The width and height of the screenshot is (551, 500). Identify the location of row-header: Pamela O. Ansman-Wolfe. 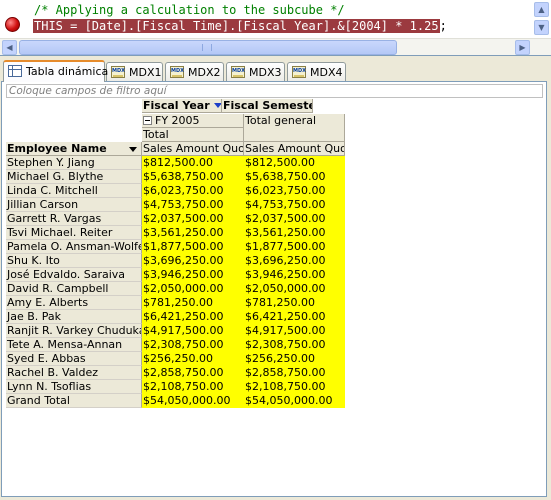
(74, 247).